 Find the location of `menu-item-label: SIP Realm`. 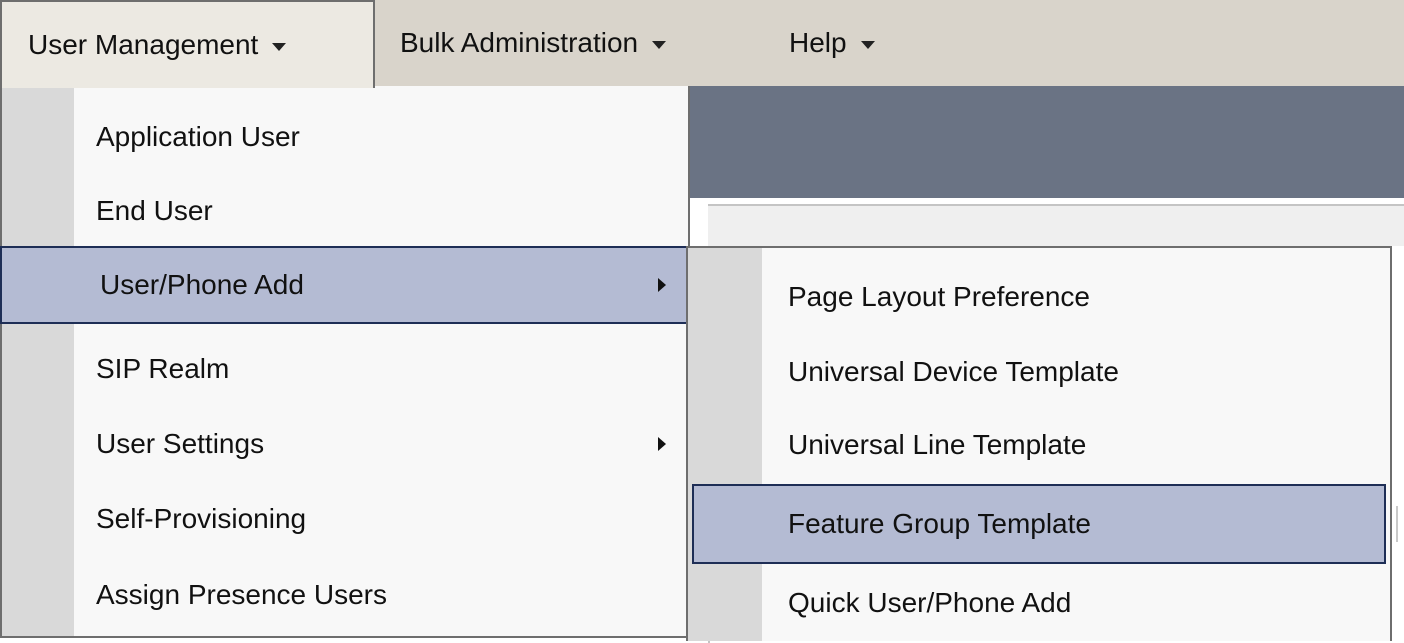

menu-item-label: SIP Realm is located at coordinates (163, 368).